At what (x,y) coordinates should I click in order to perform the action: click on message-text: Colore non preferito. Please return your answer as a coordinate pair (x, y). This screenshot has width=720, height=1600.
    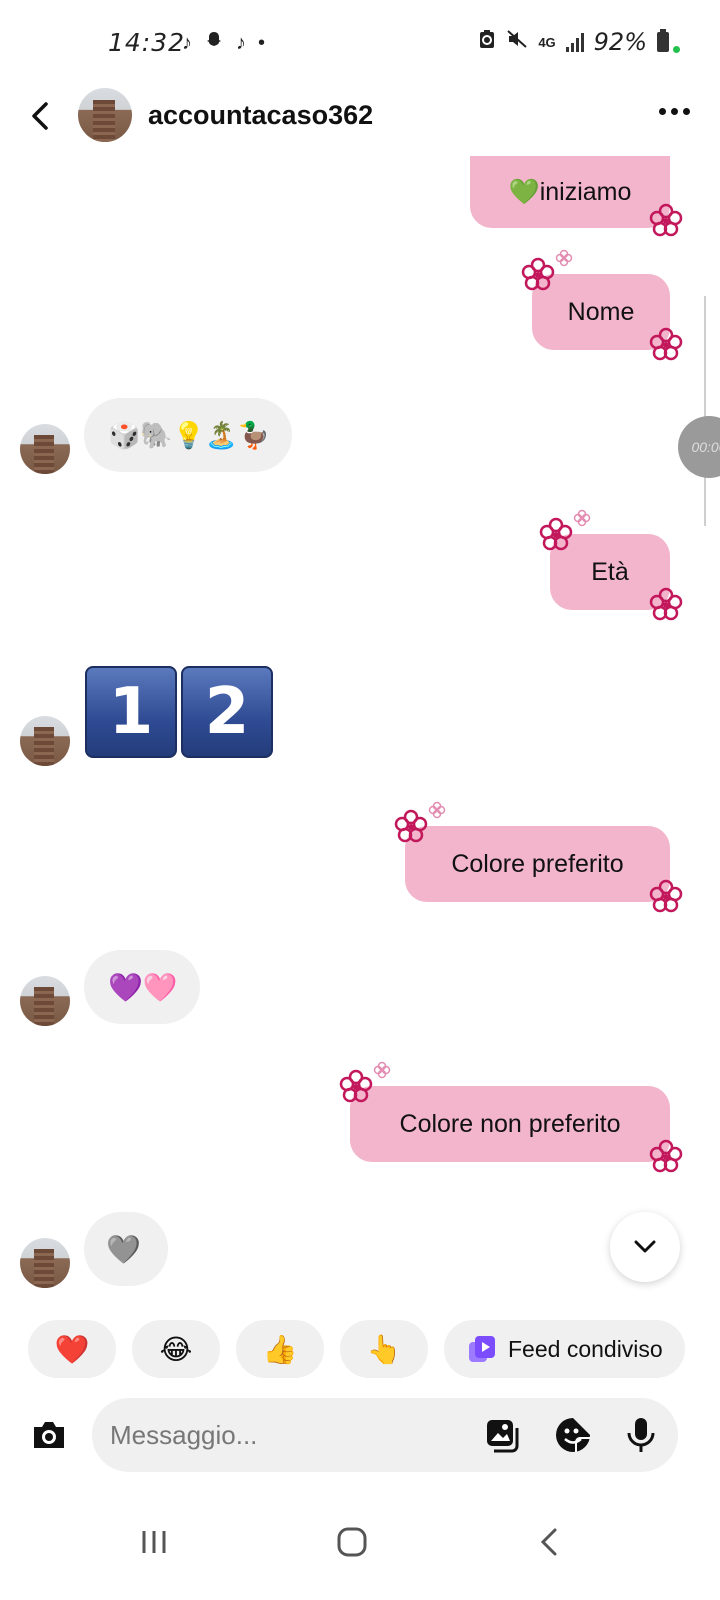
    Looking at the image, I should click on (510, 1123).